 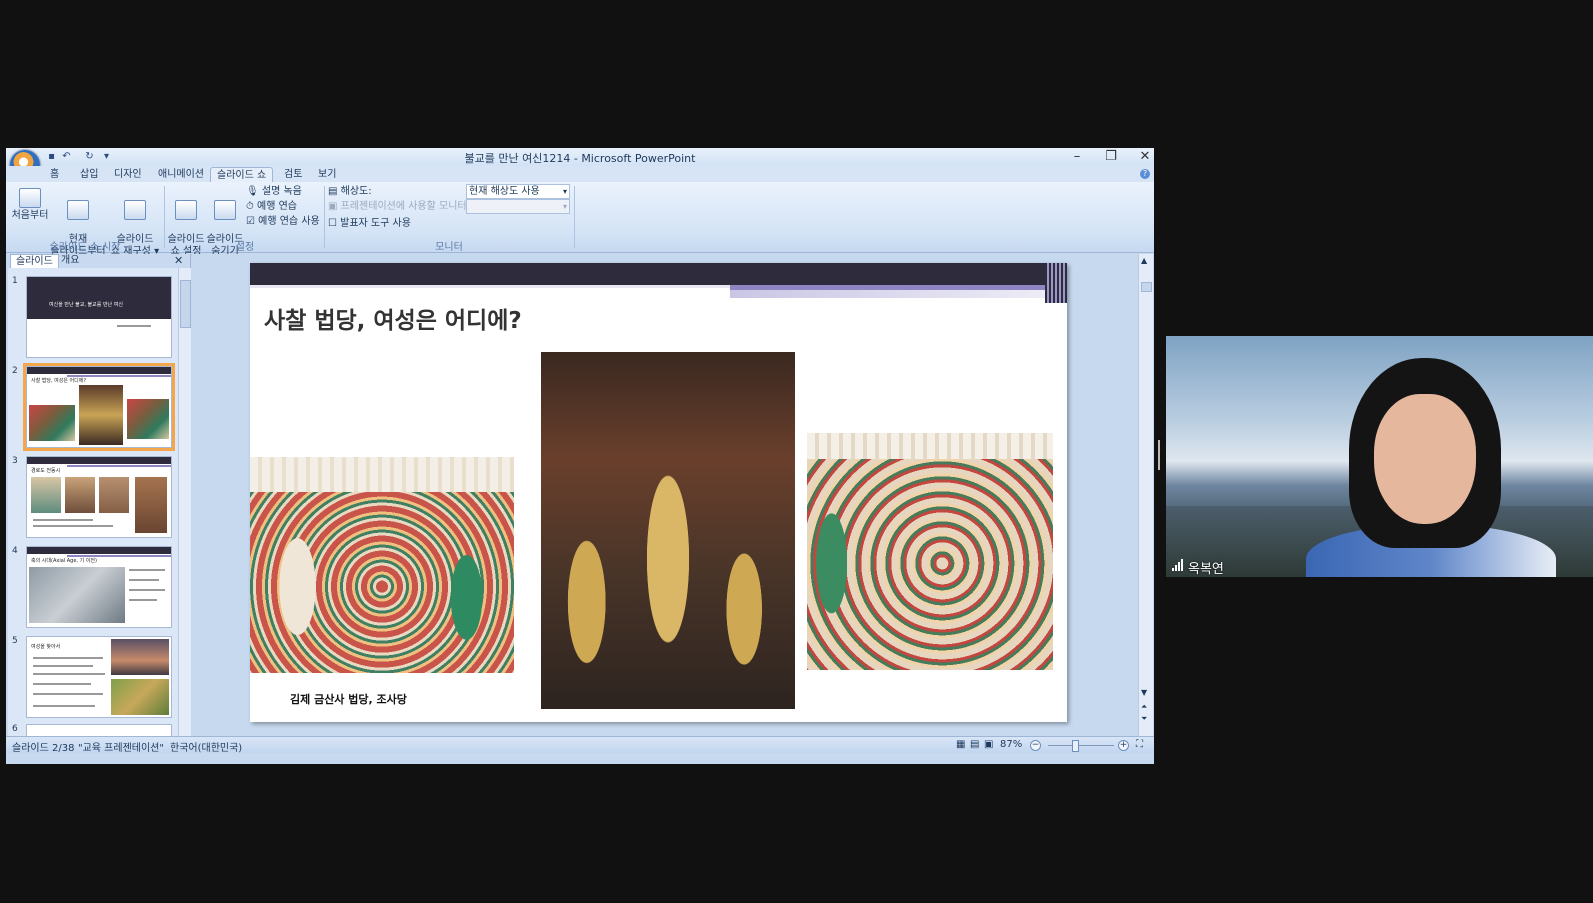 I want to click on slide-caption: 김제 금산사 법당, 조사당, so click(x=348, y=699).